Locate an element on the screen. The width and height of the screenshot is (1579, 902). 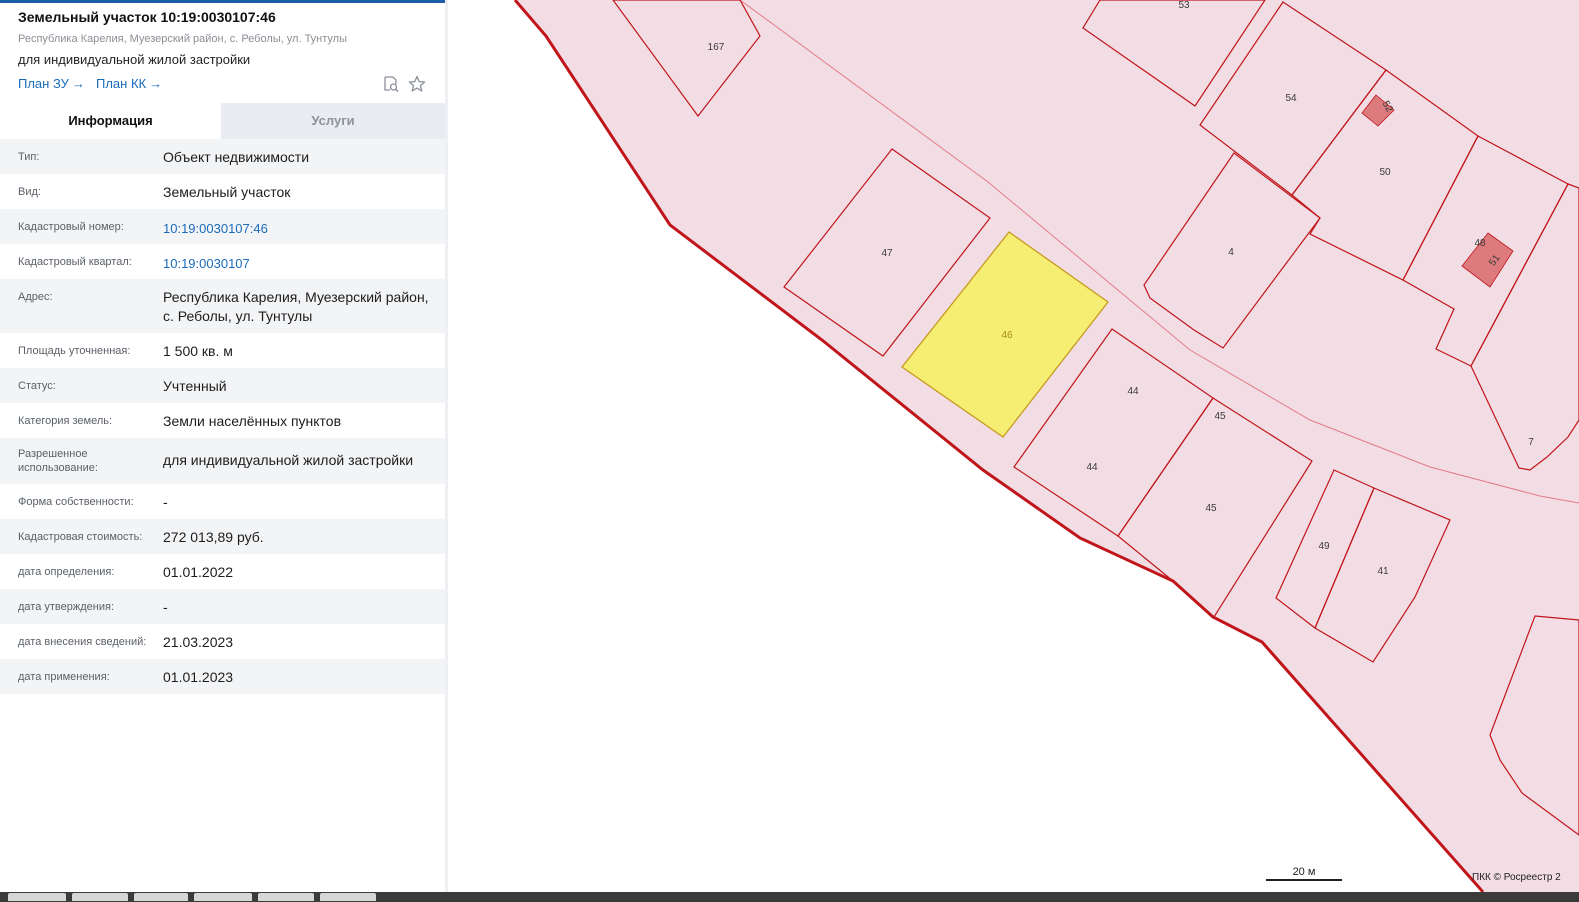
panel-top-accent is located at coordinates (222, 1).